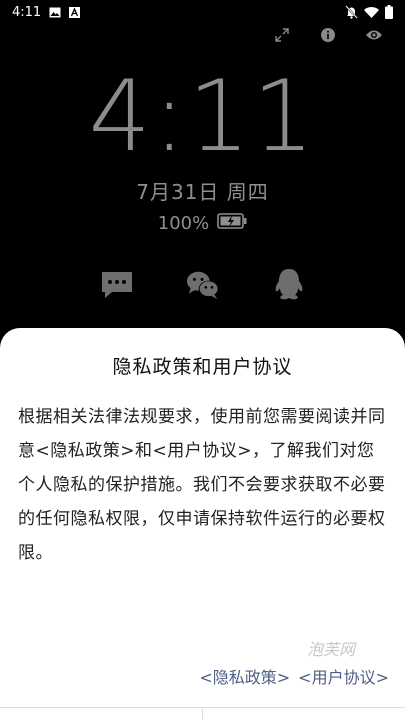 Image resolution: width=405 pixels, height=720 pixels. I want to click on wechat-icon, so click(203, 285).